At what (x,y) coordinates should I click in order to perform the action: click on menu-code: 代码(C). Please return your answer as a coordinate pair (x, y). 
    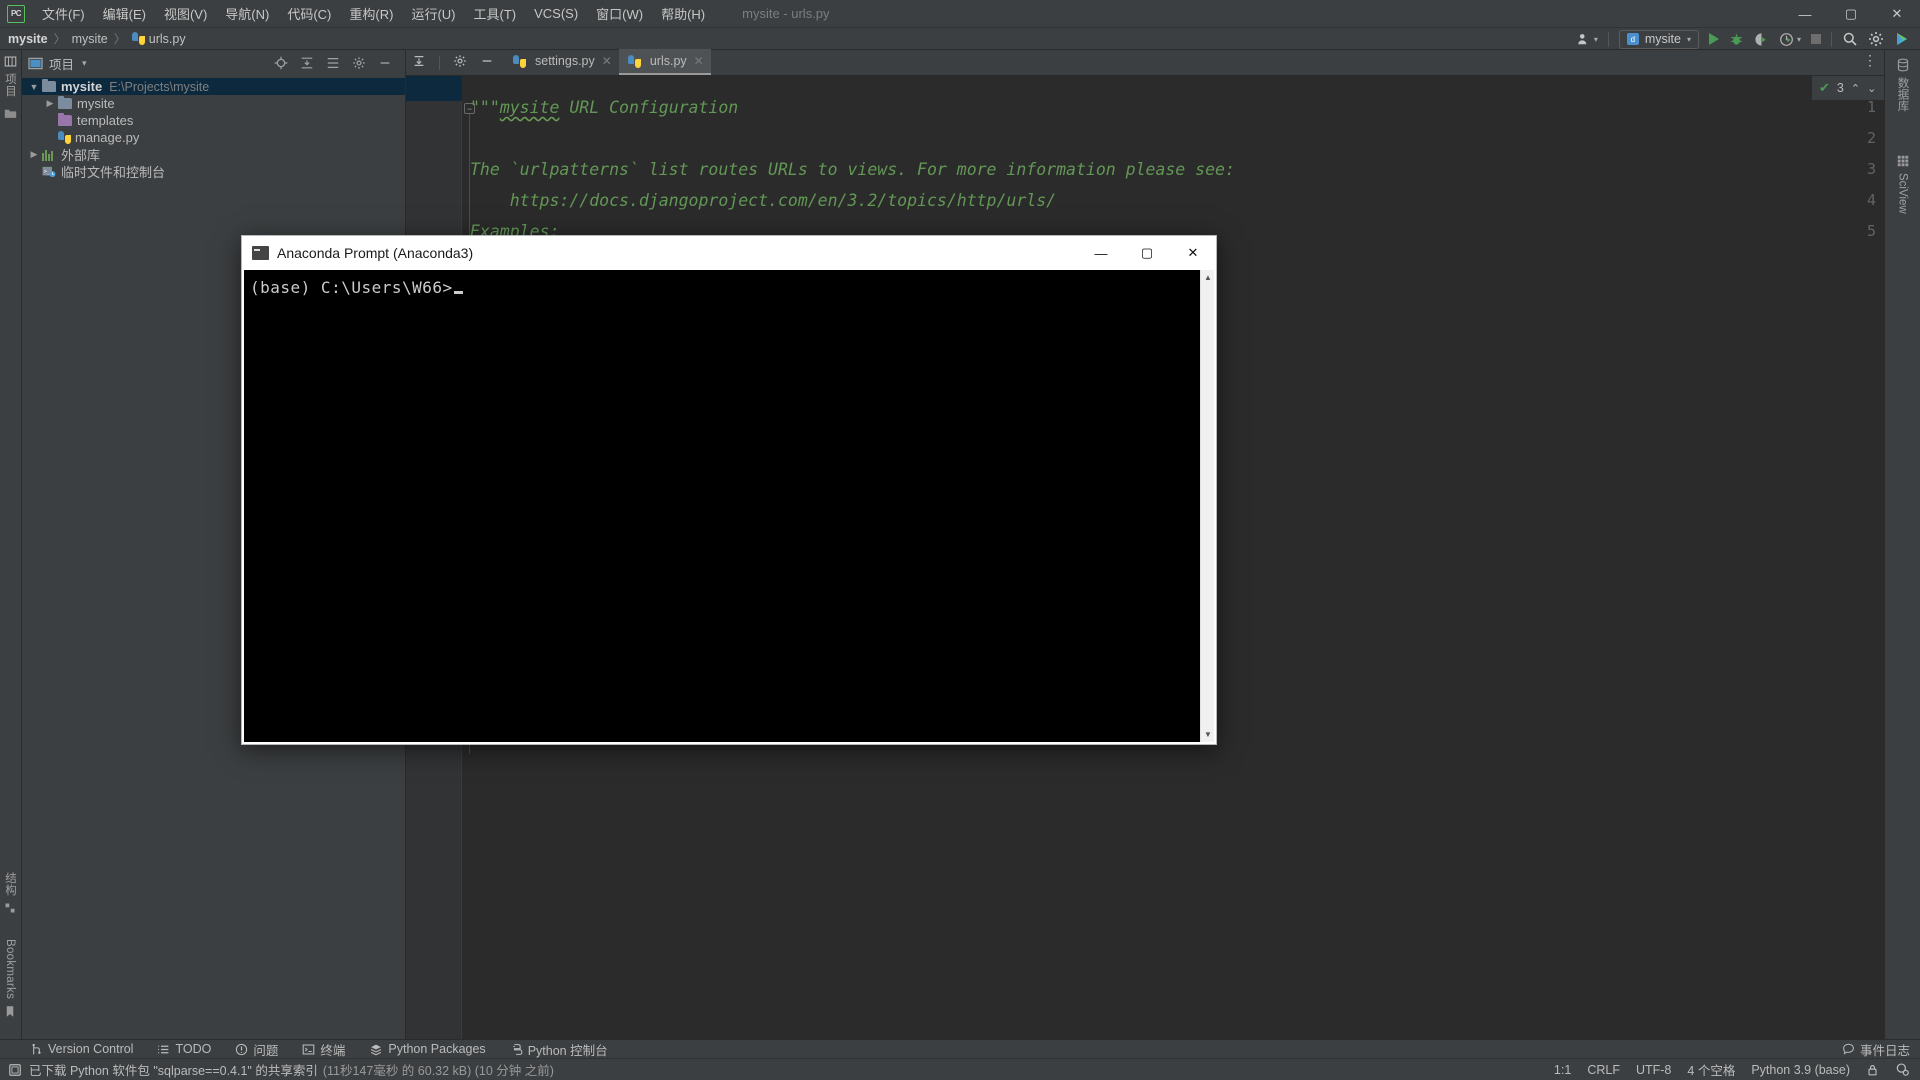
    Looking at the image, I should click on (309, 13).